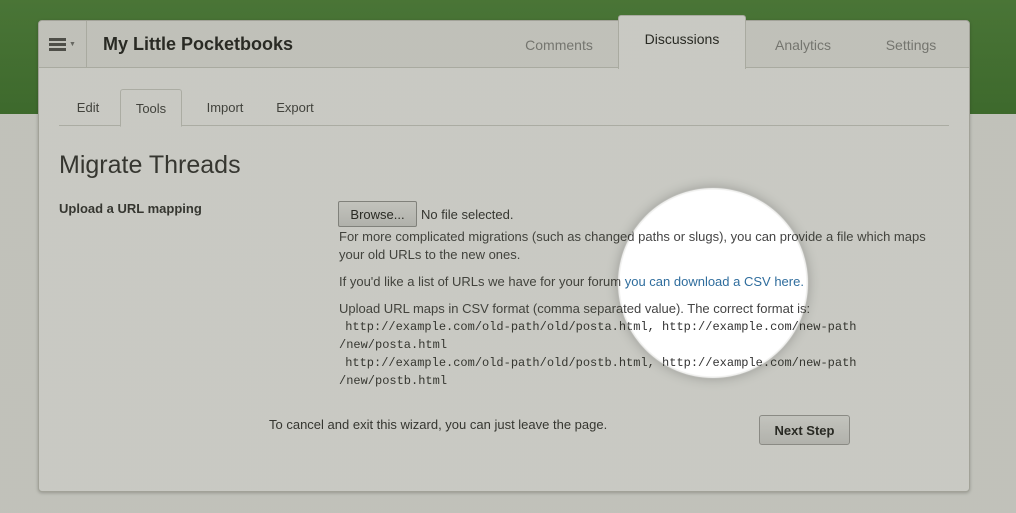 Image resolution: width=1016 pixels, height=513 pixels. I want to click on menu-button: ▼, so click(63, 44).